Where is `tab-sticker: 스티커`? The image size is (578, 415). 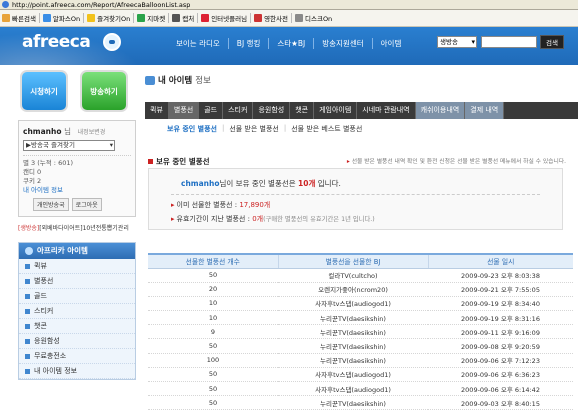 tab-sticker: 스티커 is located at coordinates (238, 110).